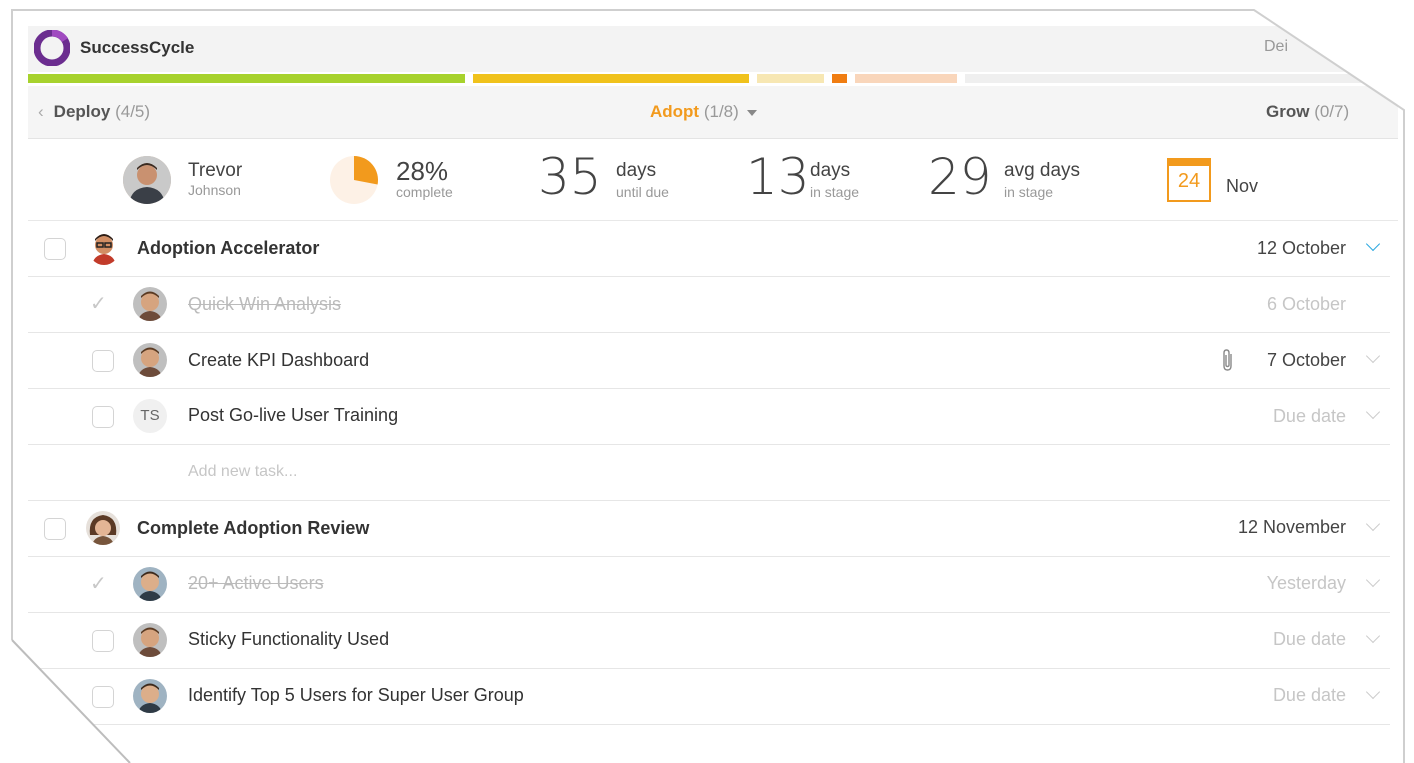 The height and width of the screenshot is (763, 1414). Describe the element at coordinates (1029, 192) in the screenshot. I see `avg-days-label: in stage` at that location.